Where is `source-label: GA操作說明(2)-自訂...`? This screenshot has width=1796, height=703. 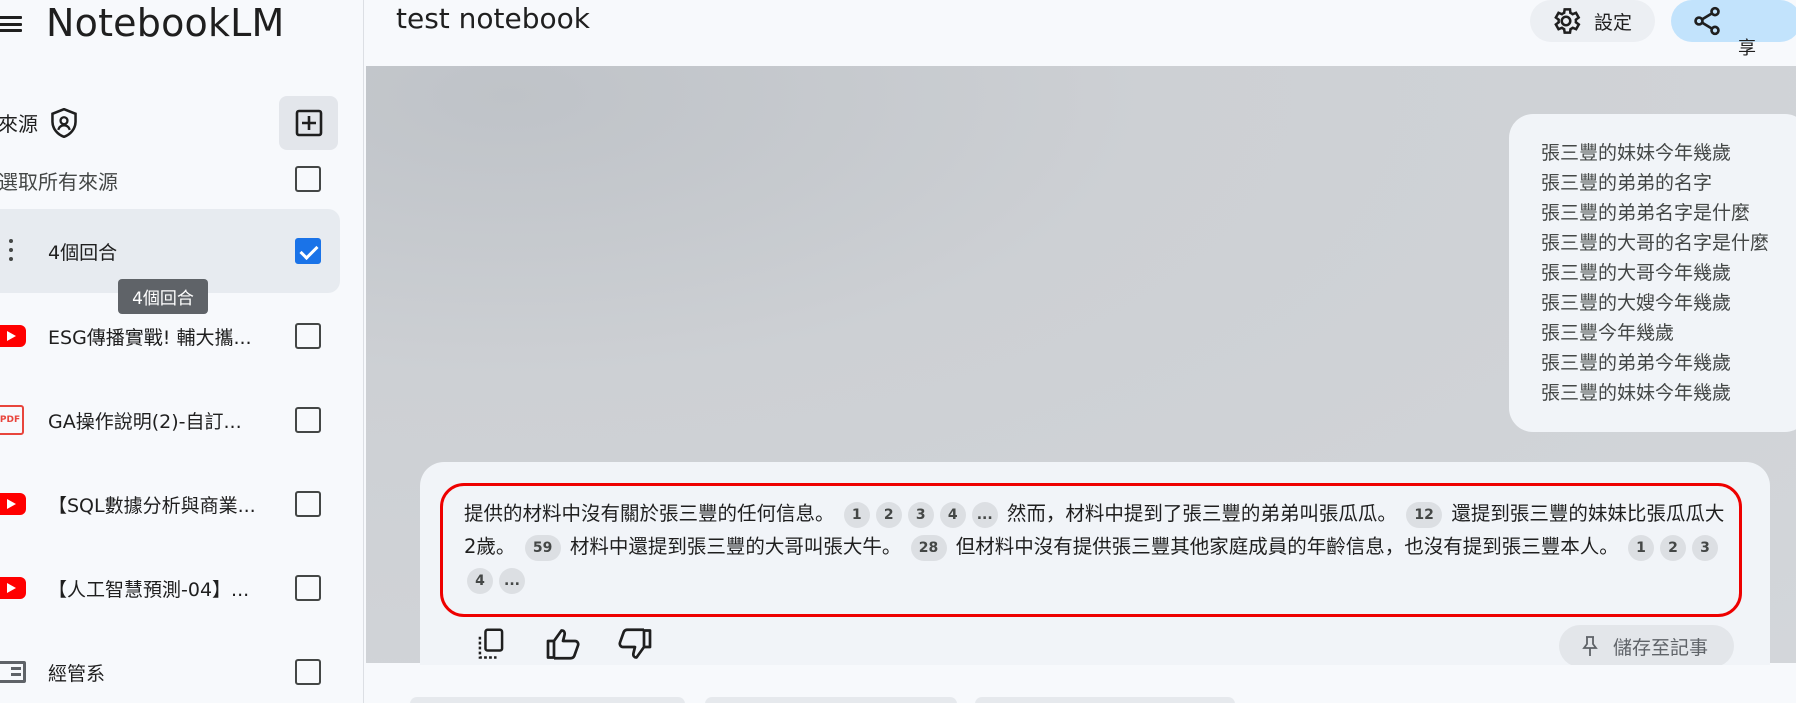 source-label: GA操作說明(2)-自訂... is located at coordinates (145, 422).